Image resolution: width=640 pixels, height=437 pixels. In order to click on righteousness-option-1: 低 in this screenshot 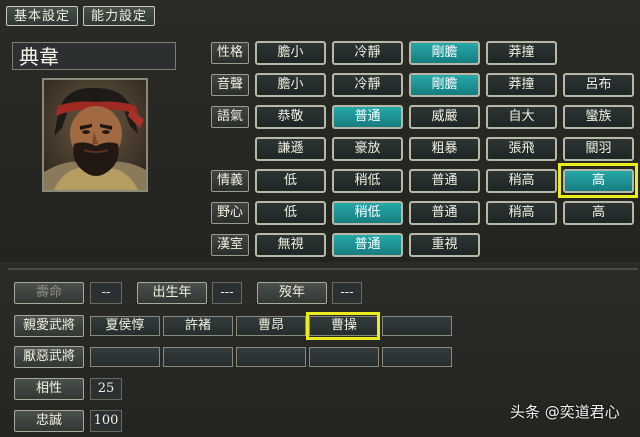, I will do `click(290, 181)`.